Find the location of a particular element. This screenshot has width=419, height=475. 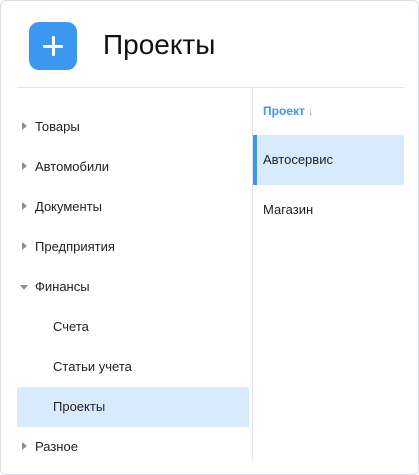

list-item: Автосервис is located at coordinates (328, 160).